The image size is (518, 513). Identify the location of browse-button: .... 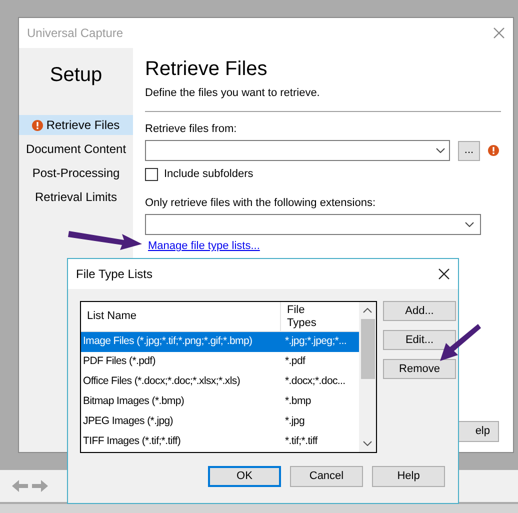
(469, 150).